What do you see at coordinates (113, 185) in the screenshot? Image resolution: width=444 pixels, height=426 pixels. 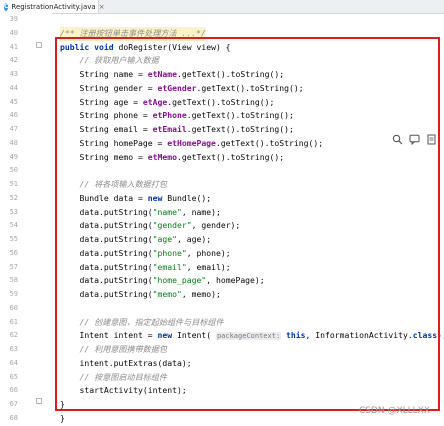 I see `code-text: // 将各项输入数据打包` at bounding box center [113, 185].